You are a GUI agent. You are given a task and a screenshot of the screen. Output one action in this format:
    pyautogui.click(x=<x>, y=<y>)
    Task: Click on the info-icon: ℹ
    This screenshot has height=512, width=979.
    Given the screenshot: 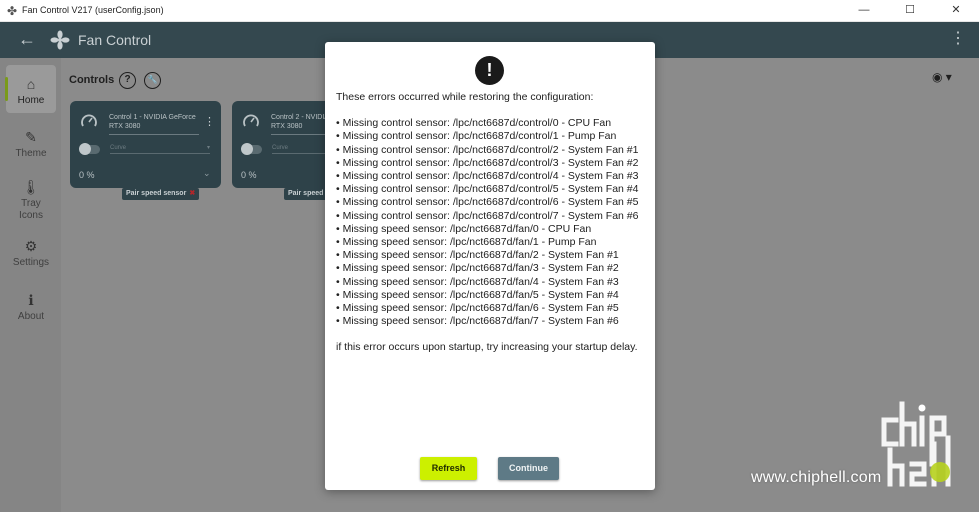 What is the action you would take?
    pyautogui.click(x=31, y=300)
    